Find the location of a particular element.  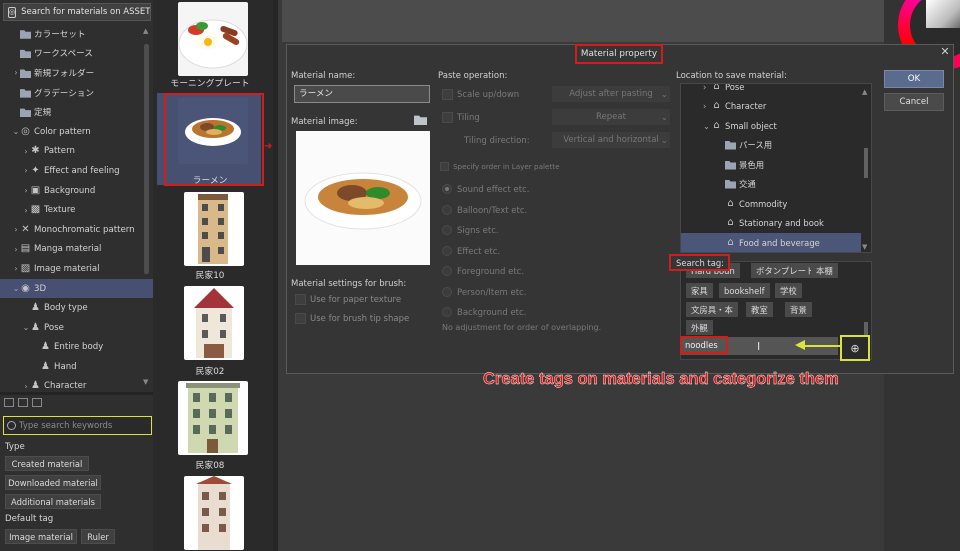

downloaded-material-button: Downloaded material is located at coordinates (53, 482).